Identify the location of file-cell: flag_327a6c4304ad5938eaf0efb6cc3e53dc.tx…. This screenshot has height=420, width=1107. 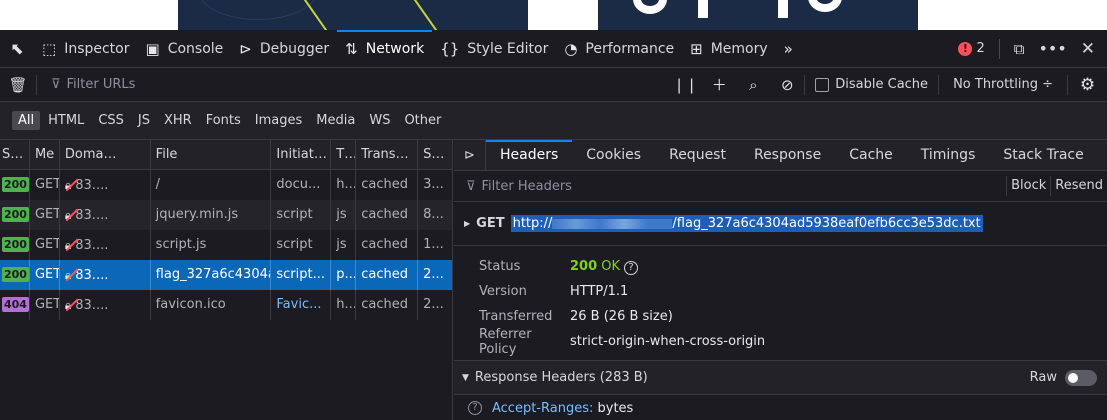
(211, 275).